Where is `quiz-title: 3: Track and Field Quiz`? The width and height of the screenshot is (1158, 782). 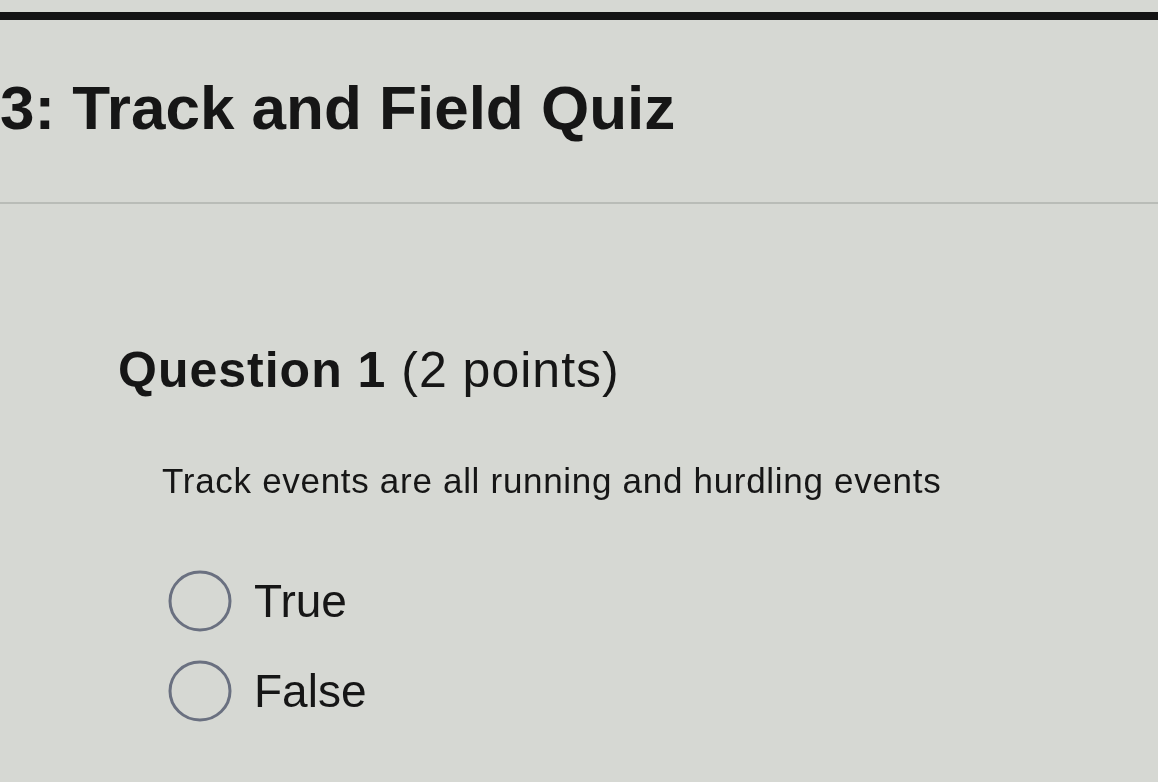 quiz-title: 3: Track and Field Quiz is located at coordinates (338, 108).